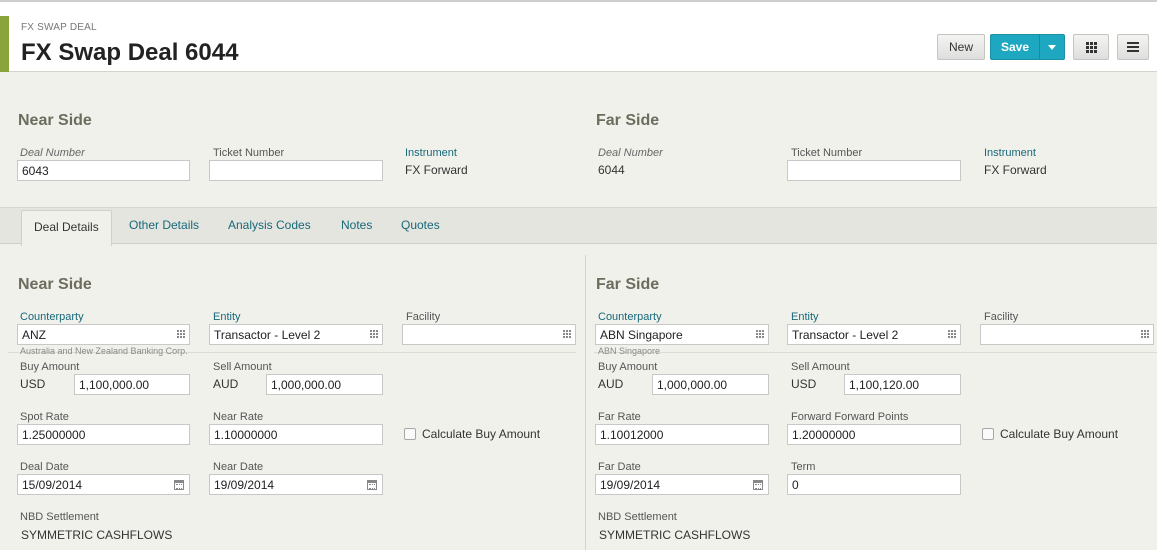  I want to click on page-title: FX Swap Deal 6044, so click(130, 52).